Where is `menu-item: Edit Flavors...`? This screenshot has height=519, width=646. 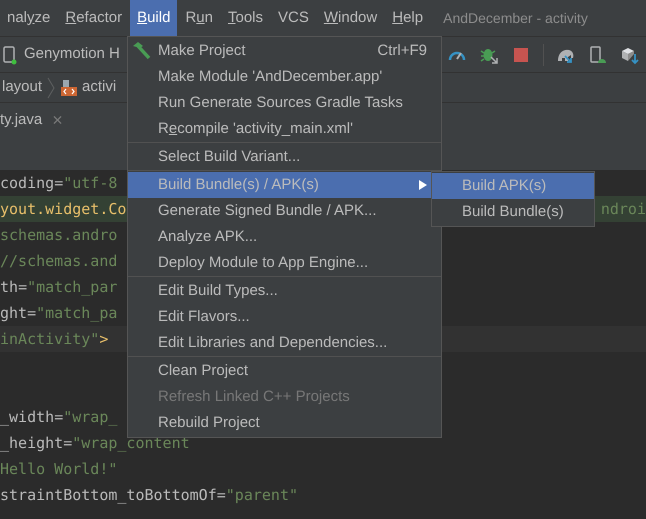
menu-item: Edit Flavors... is located at coordinates (284, 317).